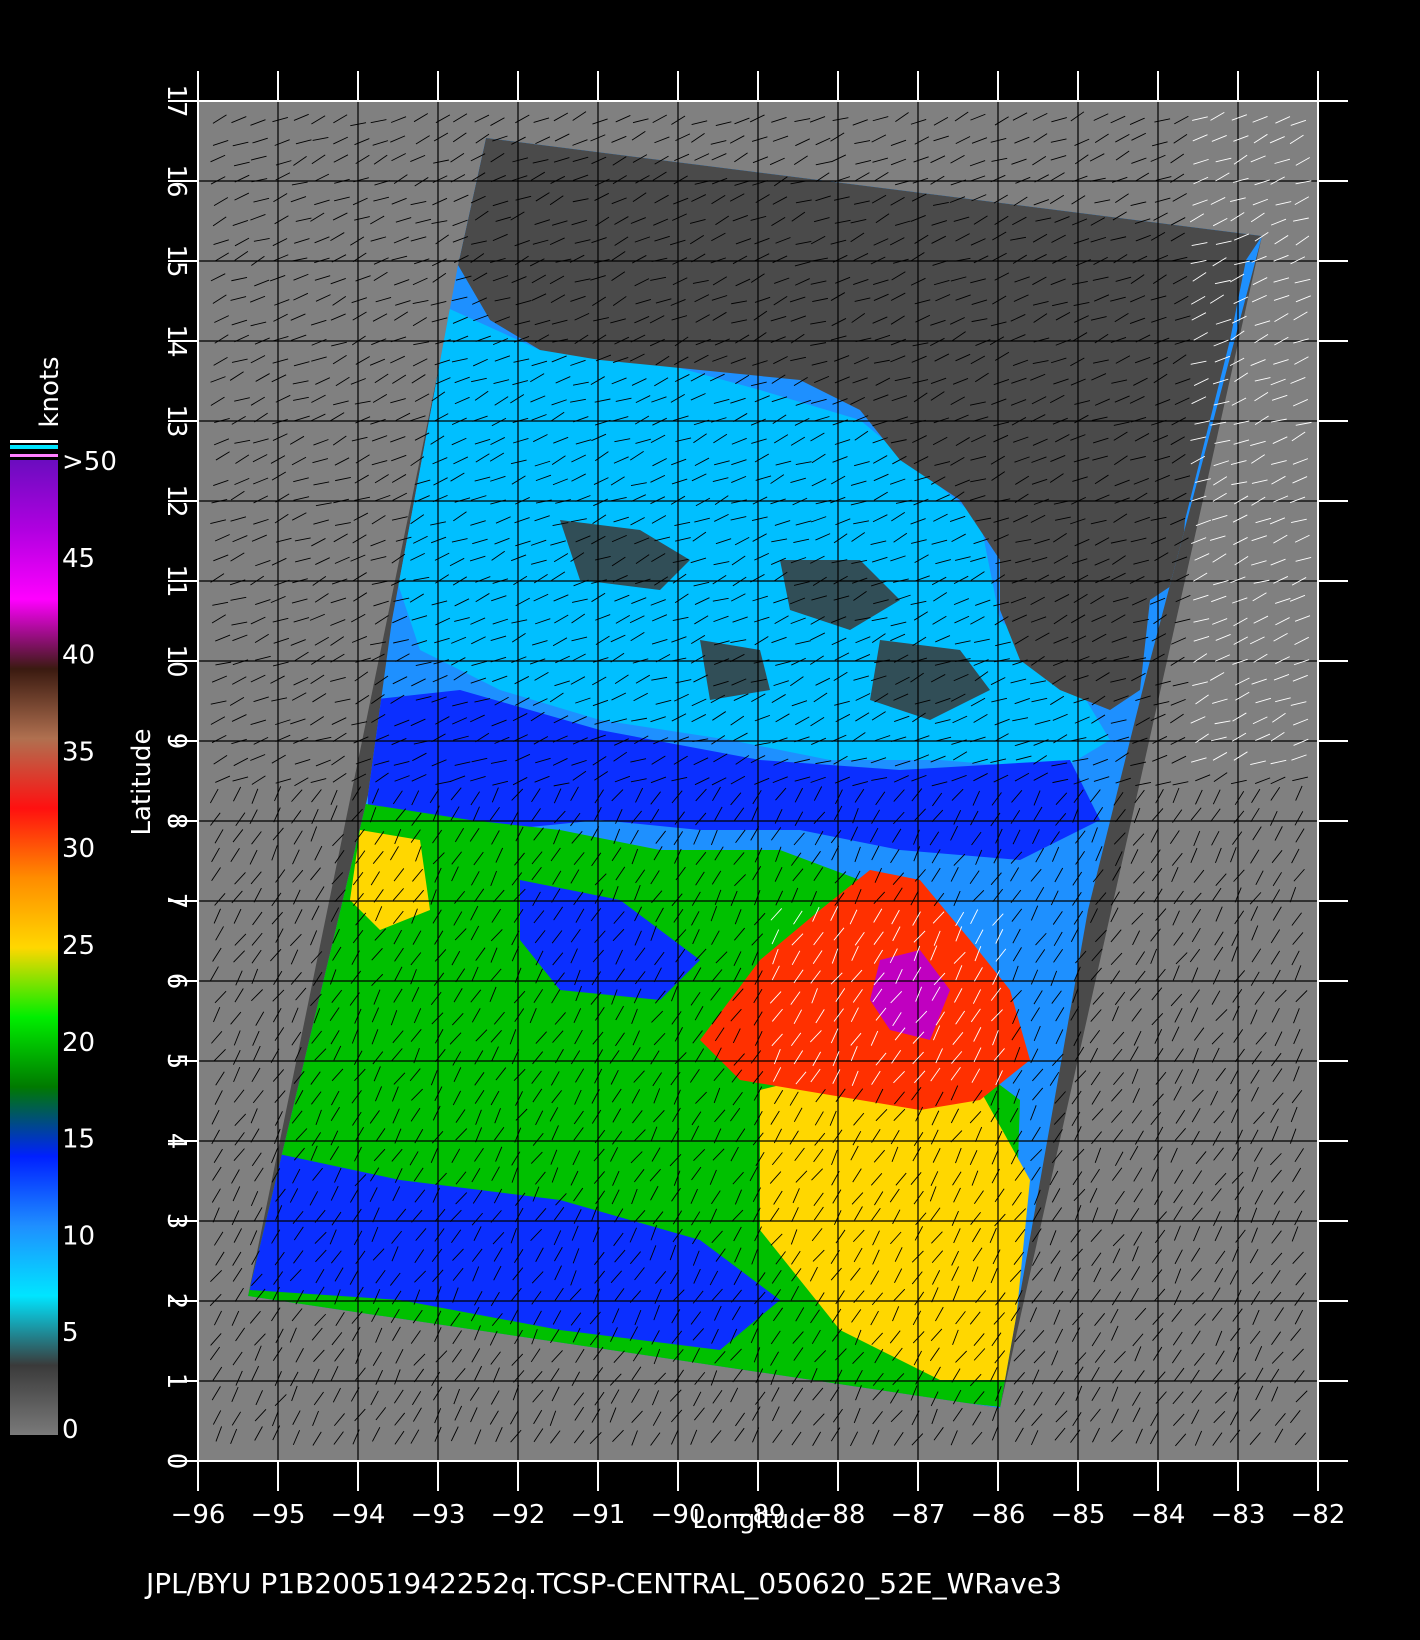 This screenshot has width=1420, height=1640. Describe the element at coordinates (756, 1520) in the screenshot. I see `x-axis-title: Longitude` at that location.